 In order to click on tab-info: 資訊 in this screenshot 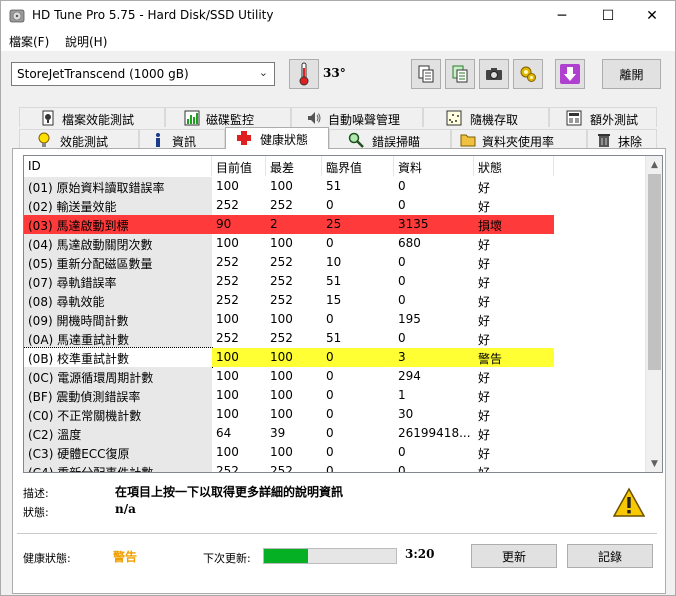, I will do `click(182, 139)`.